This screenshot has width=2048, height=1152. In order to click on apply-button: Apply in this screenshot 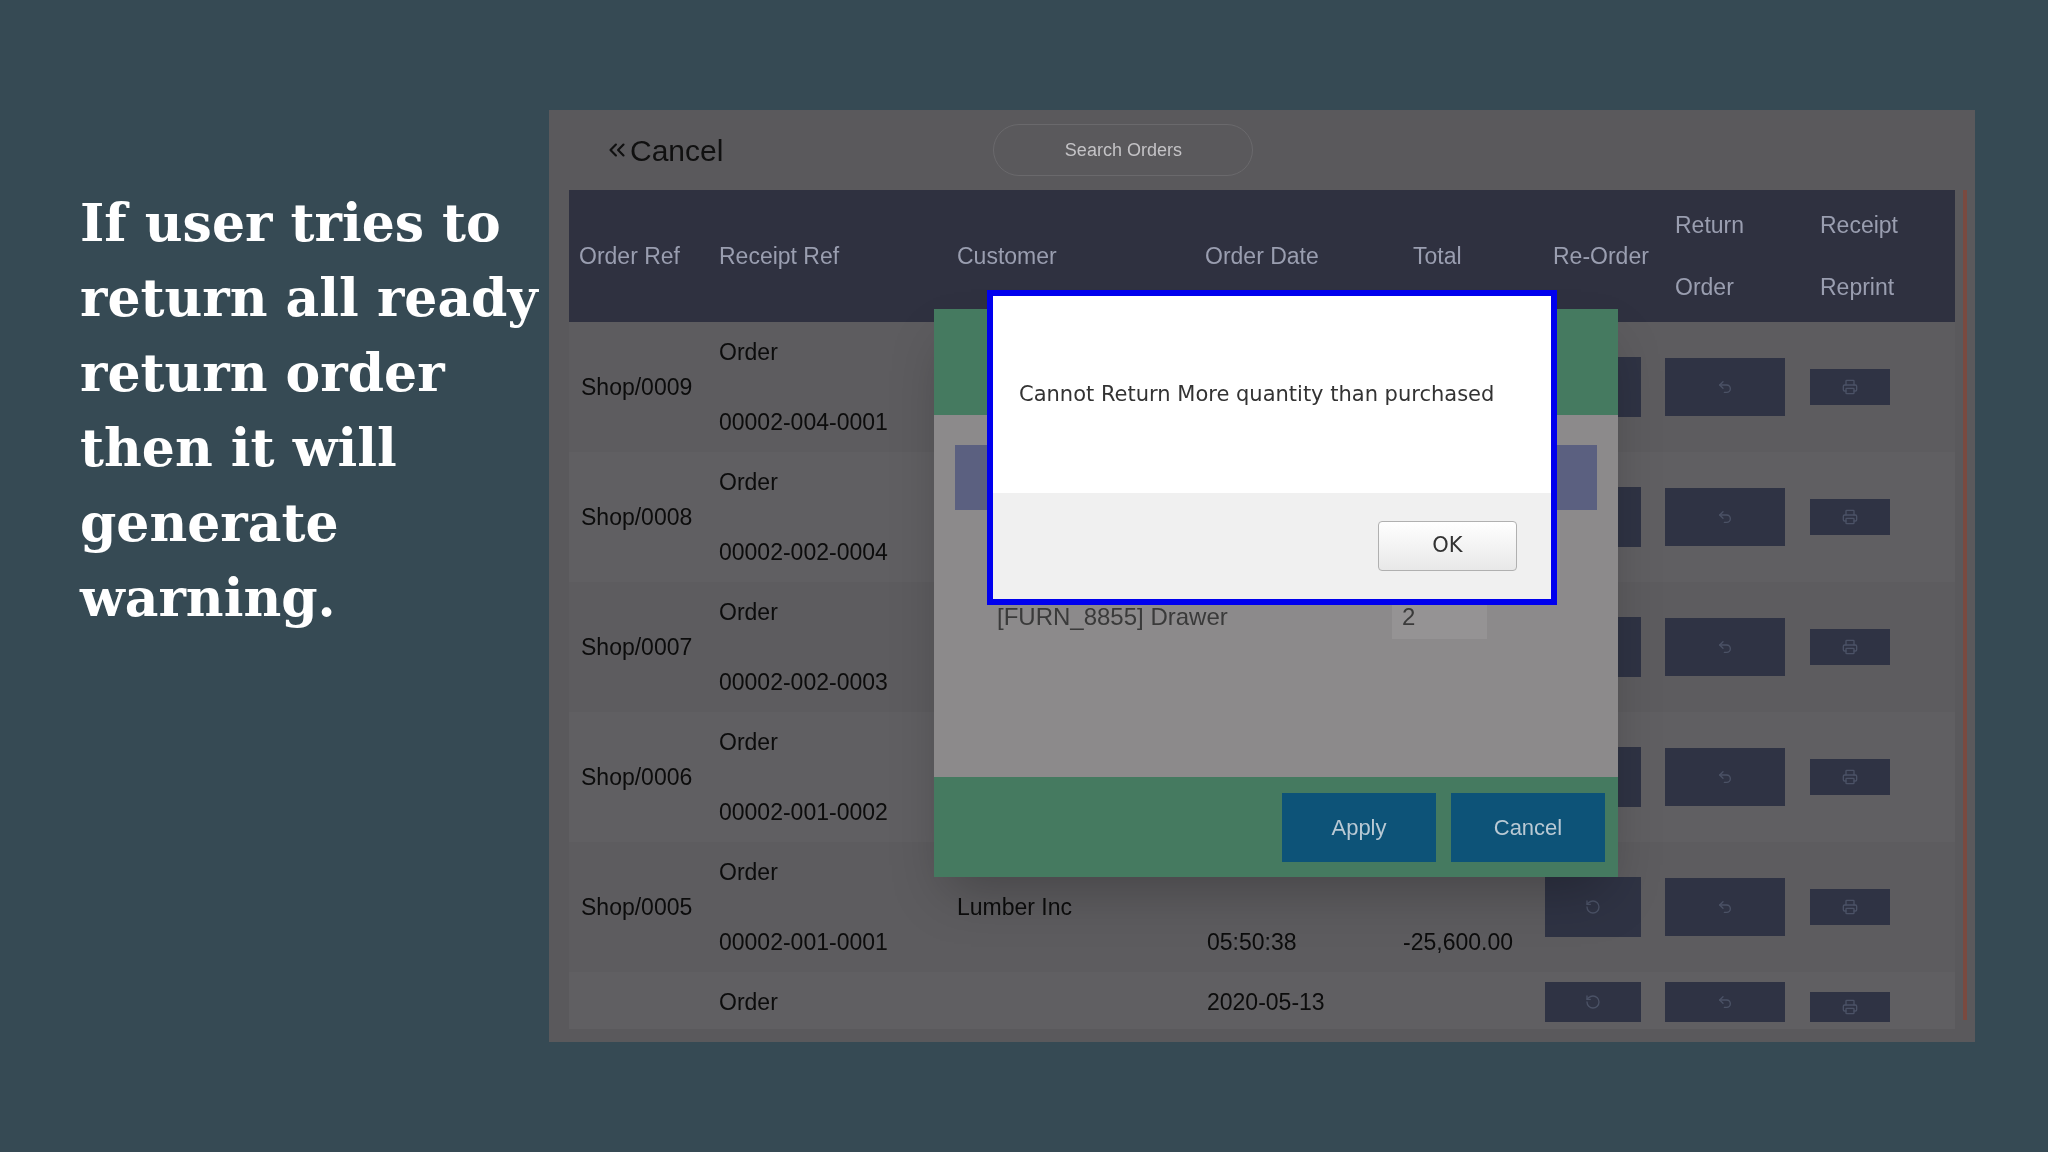, I will do `click(1359, 827)`.